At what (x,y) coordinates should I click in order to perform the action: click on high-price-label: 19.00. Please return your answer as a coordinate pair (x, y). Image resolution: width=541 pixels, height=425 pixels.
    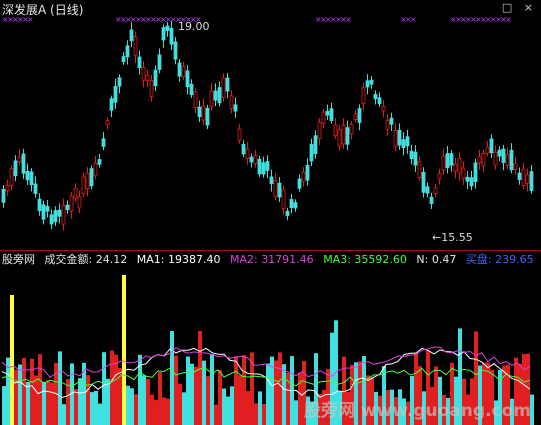
    Looking at the image, I should click on (194, 26).